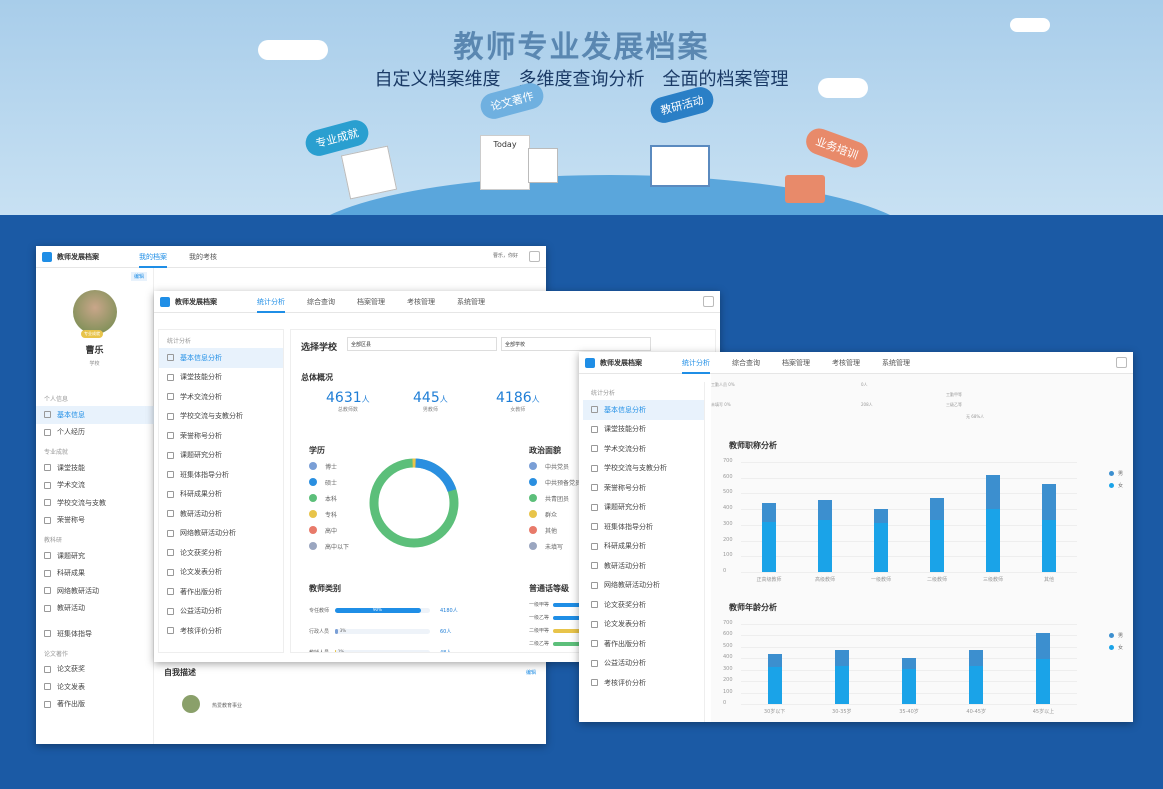 The height and width of the screenshot is (789, 1163). Describe the element at coordinates (95, 687) in the screenshot. I see `sidebar-item: 论文发表` at that location.